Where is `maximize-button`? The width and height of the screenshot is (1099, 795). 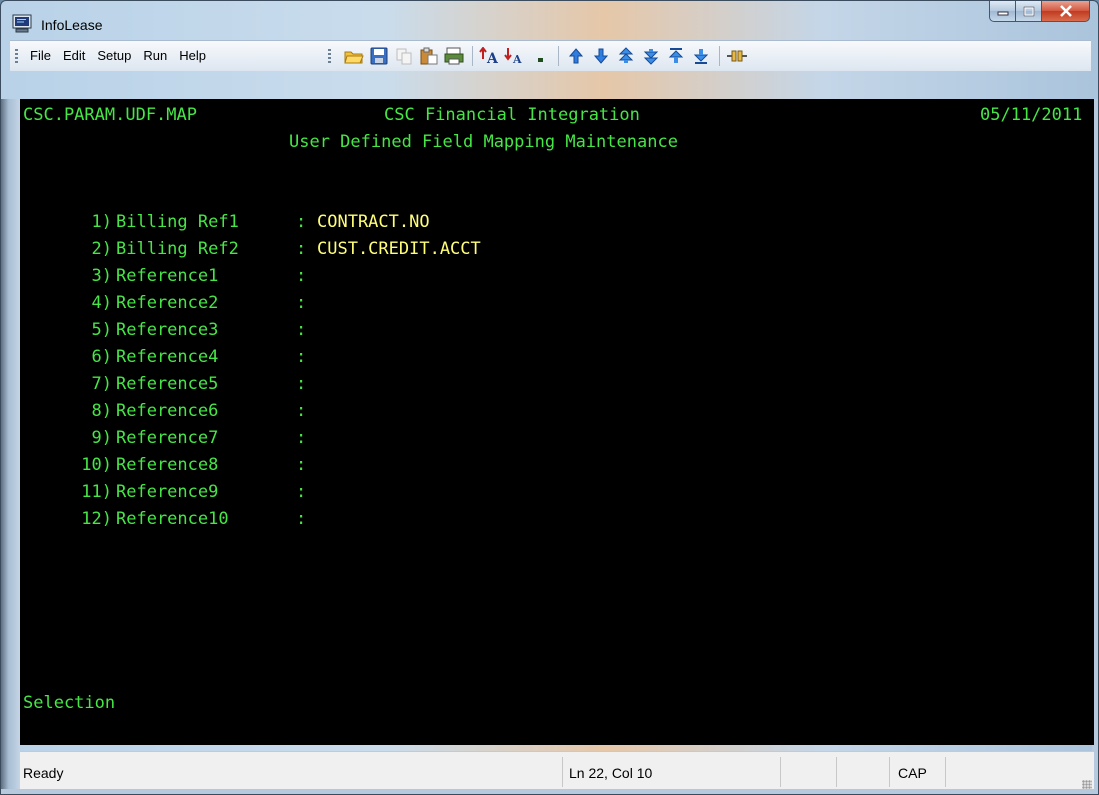 maximize-button is located at coordinates (1029, 11).